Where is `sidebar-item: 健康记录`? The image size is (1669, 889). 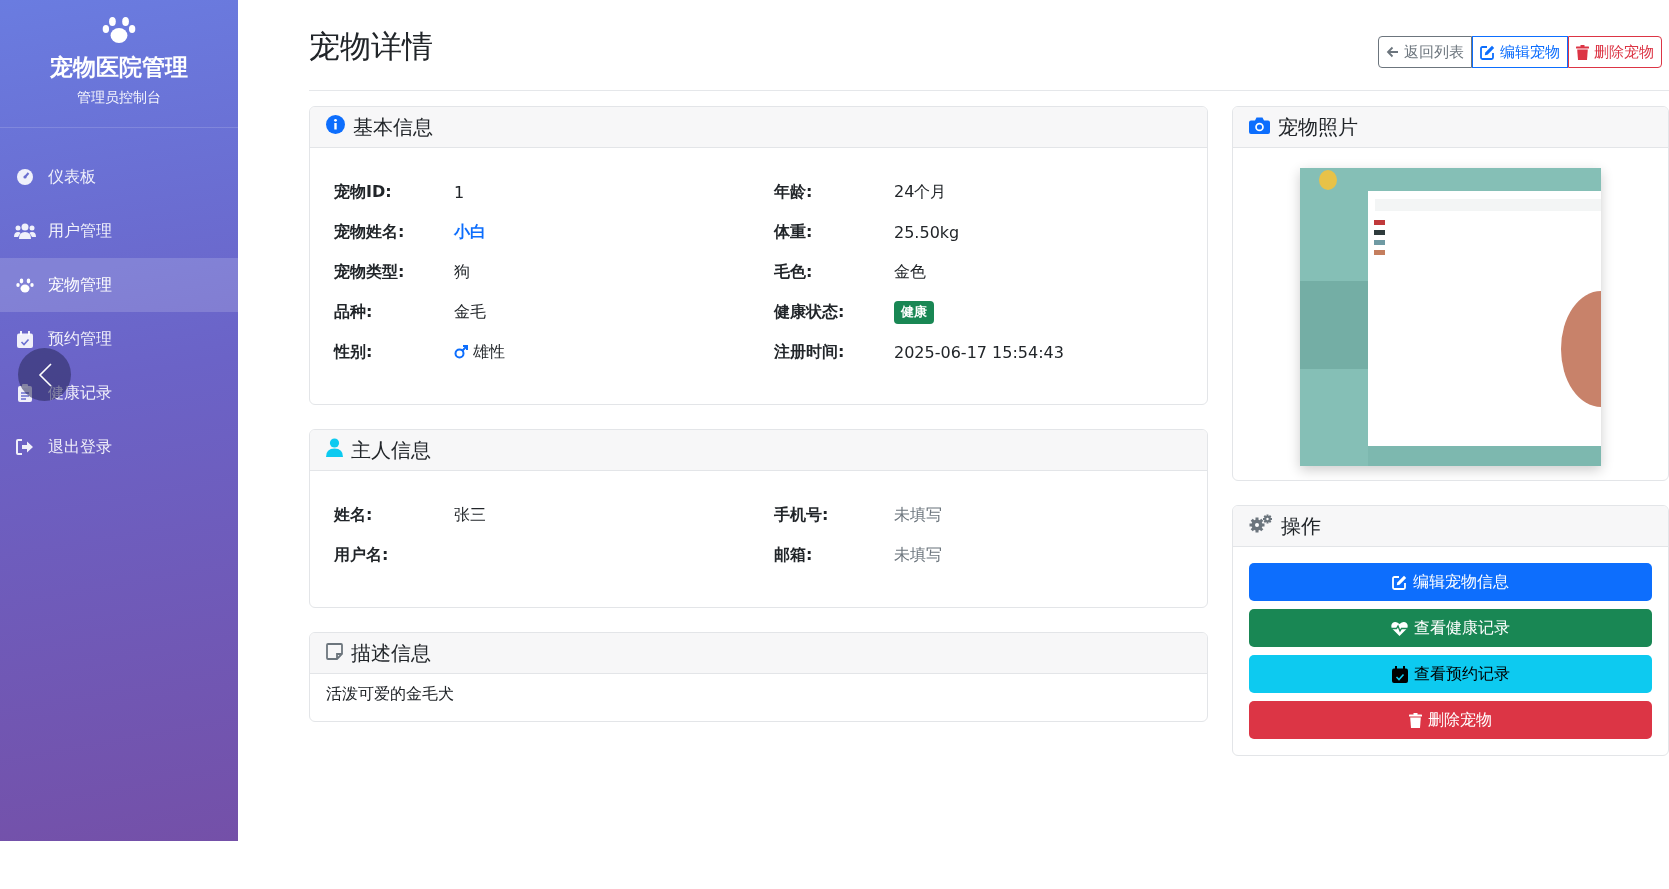
sidebar-item: 健康记录 is located at coordinates (119, 393).